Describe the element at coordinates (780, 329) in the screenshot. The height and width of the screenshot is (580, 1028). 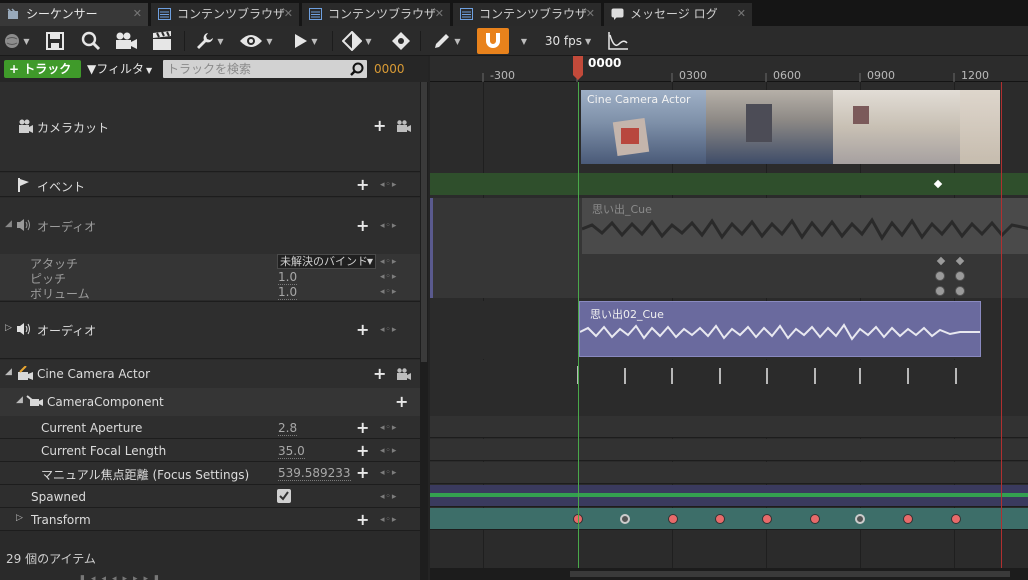
I see `audio-section: 思い出02_Cue` at that location.